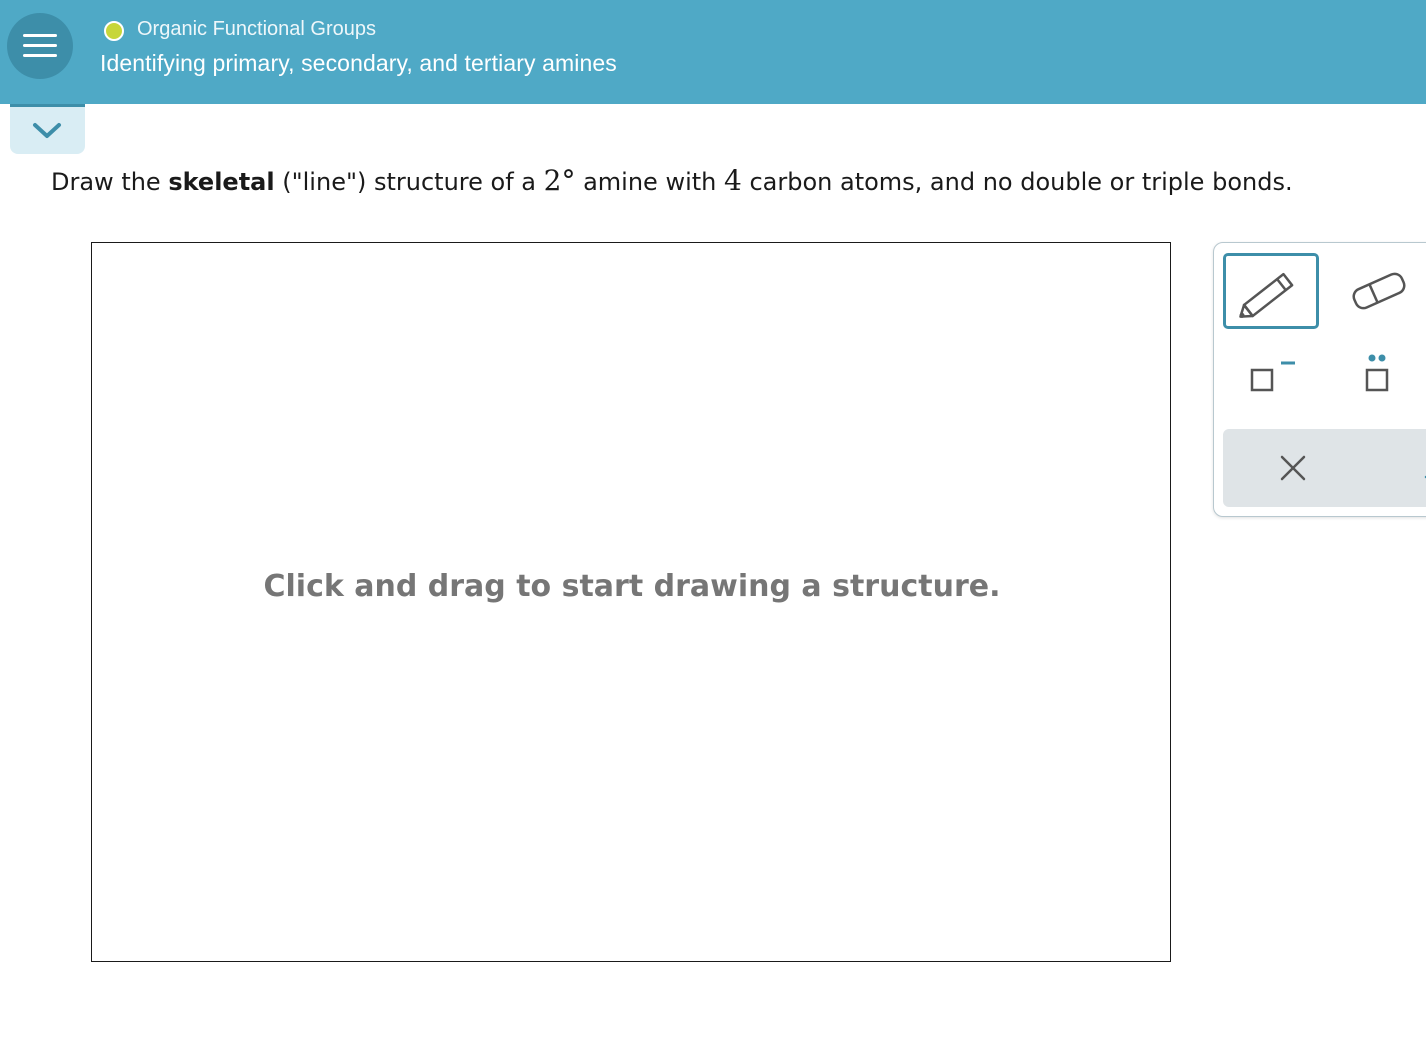 This screenshot has width=1426, height=1054. I want to click on undo-button, so click(1407, 468).